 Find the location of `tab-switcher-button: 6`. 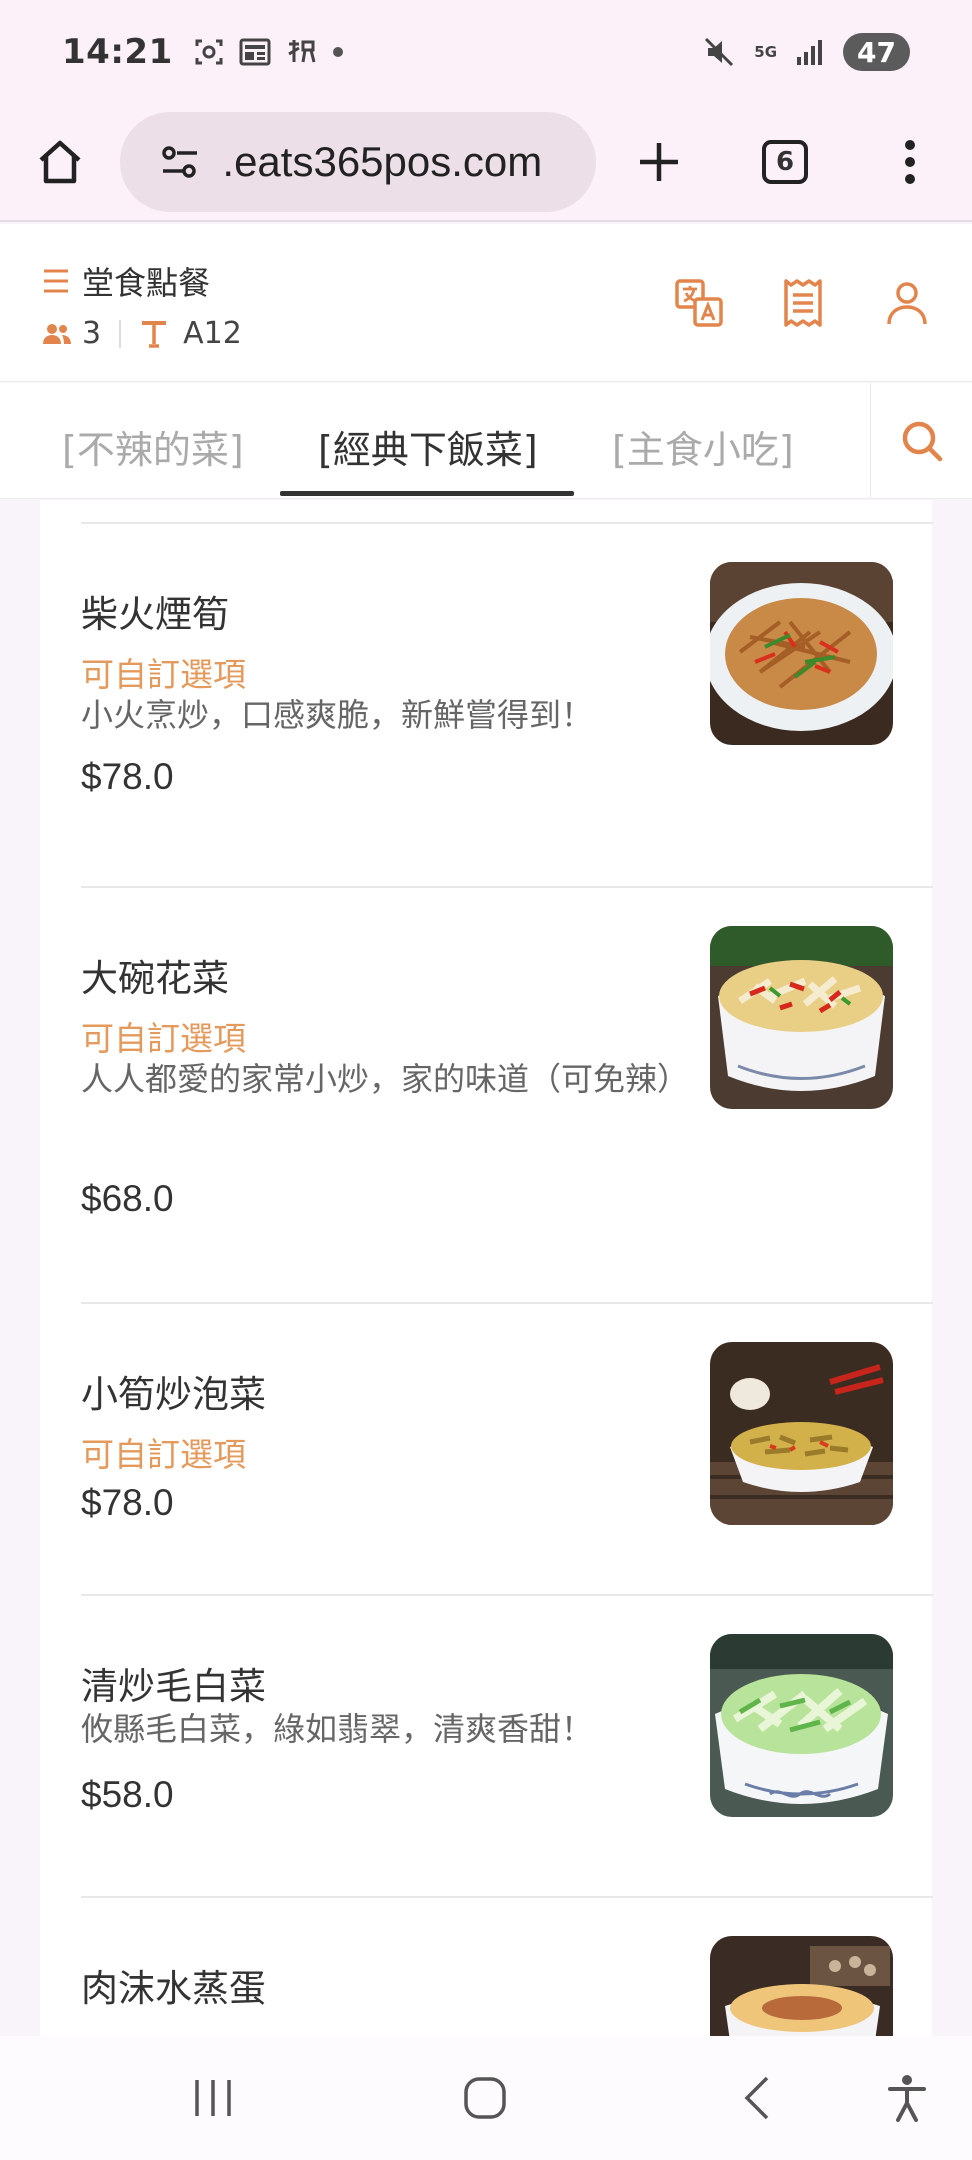

tab-switcher-button: 6 is located at coordinates (785, 162).